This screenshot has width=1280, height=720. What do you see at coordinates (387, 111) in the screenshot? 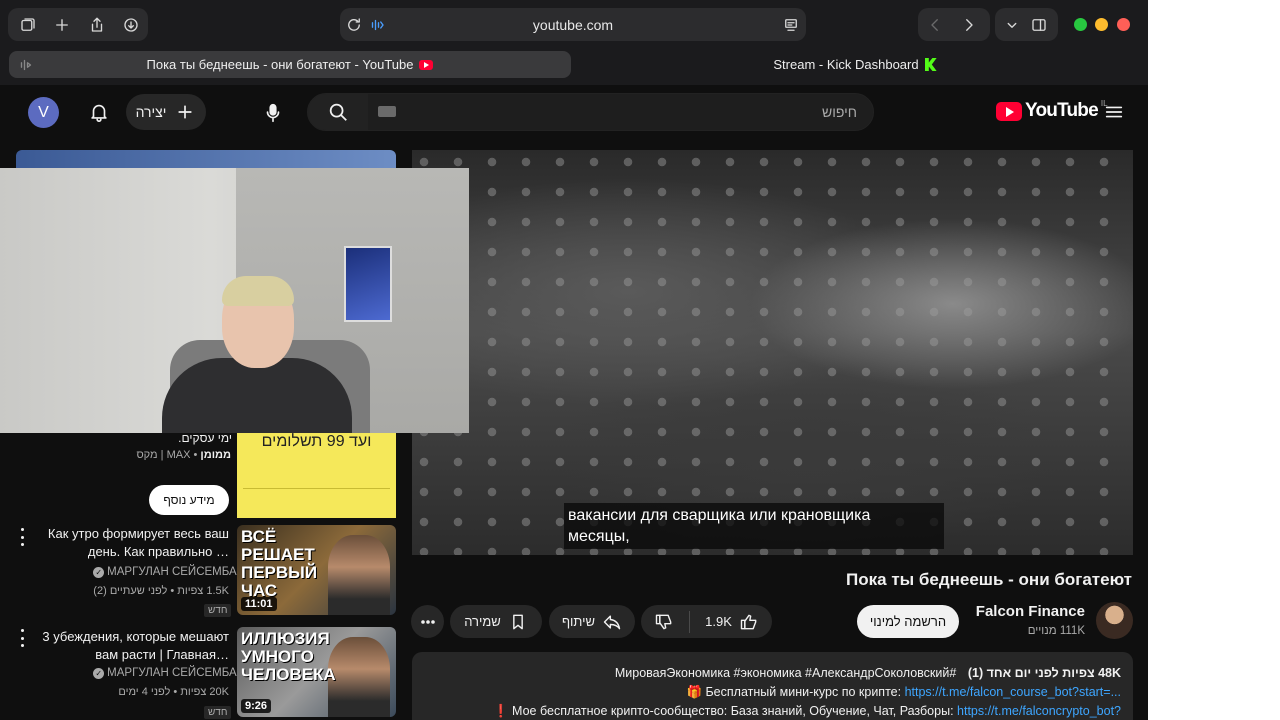
I see `keyboard-icon` at bounding box center [387, 111].